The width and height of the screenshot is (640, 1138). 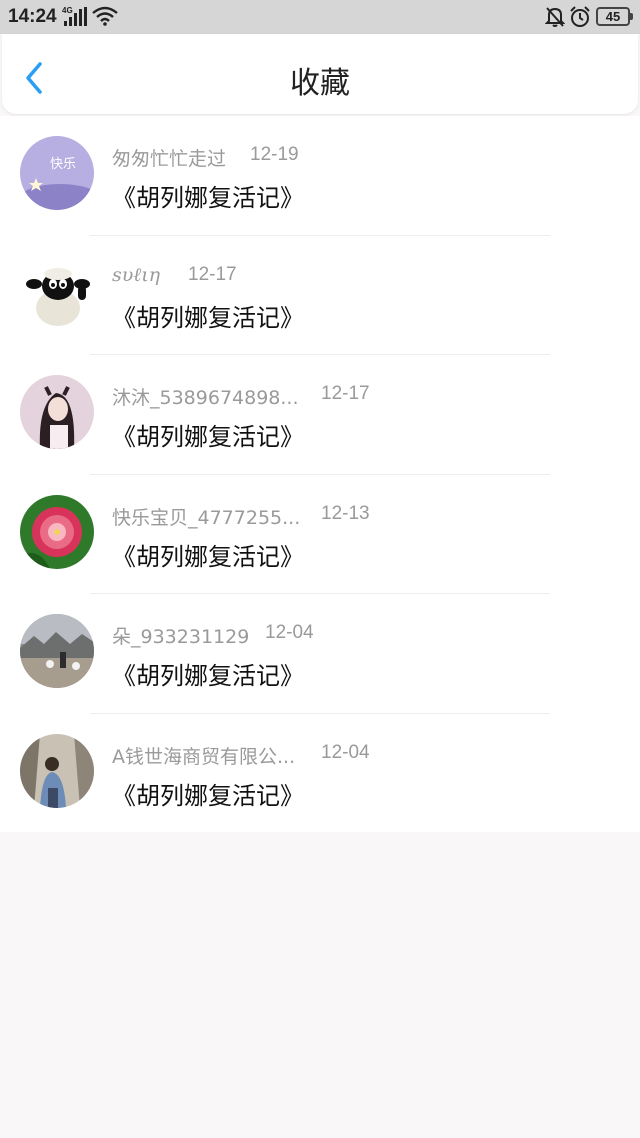 I want to click on favorite-meta: 快乐宝贝_4777255... 12-13, so click(x=241, y=516).